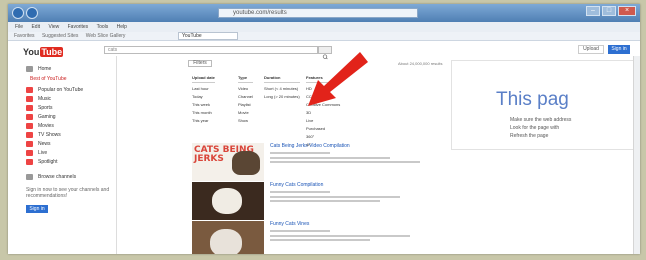 This screenshot has width=646, height=260. What do you see at coordinates (68, 98) in the screenshot?
I see `sidebar-item-music: Music` at bounding box center [68, 98].